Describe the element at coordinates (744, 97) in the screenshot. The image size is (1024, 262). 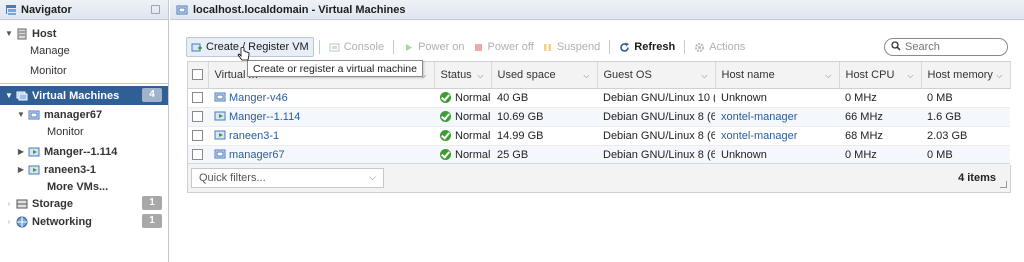
I see `host-name-text: Unknown` at that location.